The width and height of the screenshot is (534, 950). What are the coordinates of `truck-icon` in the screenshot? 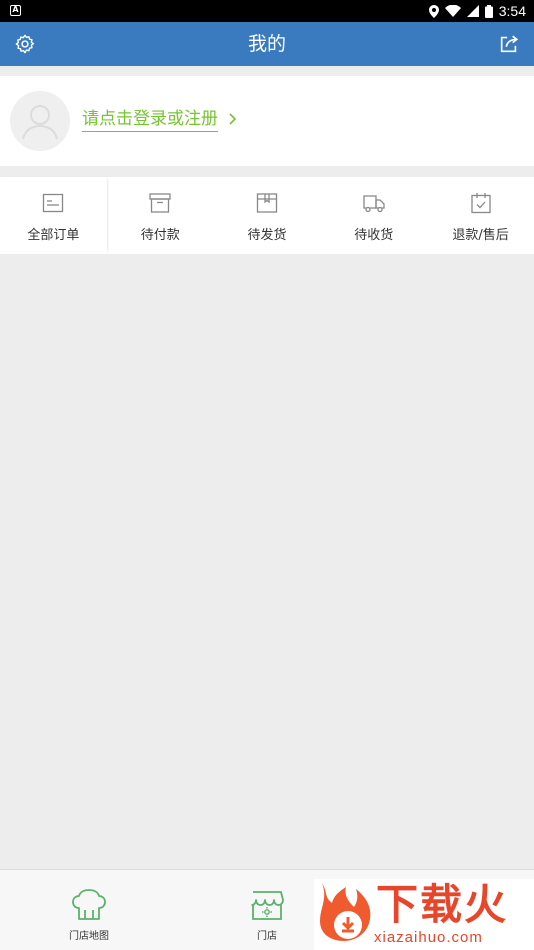 It's located at (374, 204).